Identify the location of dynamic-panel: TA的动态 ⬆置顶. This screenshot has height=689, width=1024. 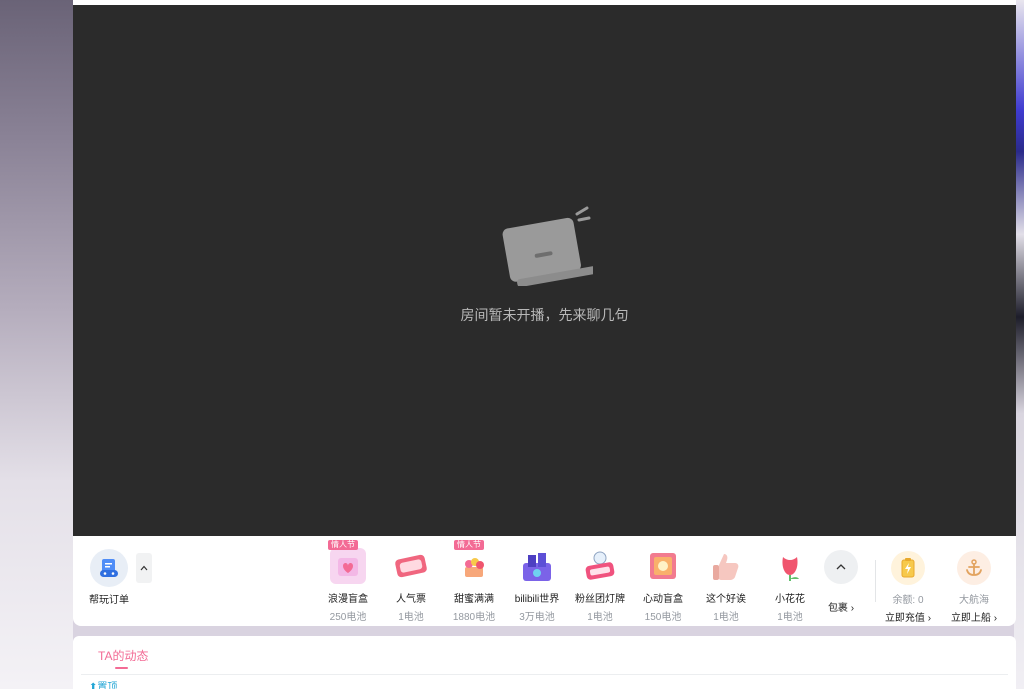
(544, 662).